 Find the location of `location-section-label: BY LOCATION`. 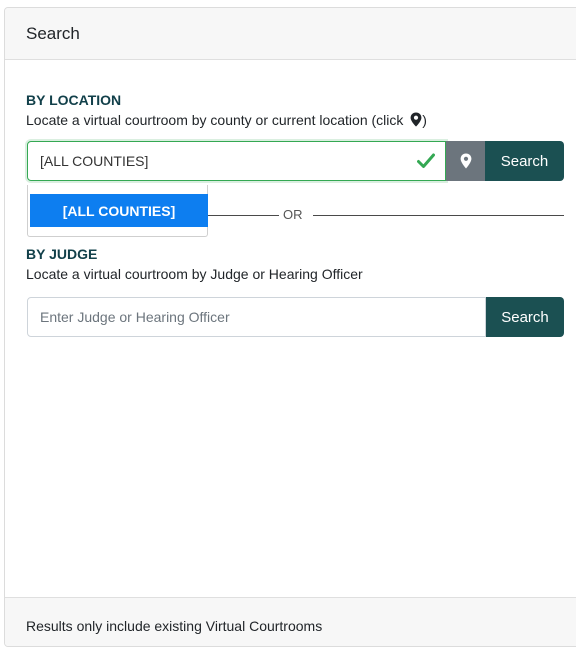

location-section-label: BY LOCATION is located at coordinates (74, 100).